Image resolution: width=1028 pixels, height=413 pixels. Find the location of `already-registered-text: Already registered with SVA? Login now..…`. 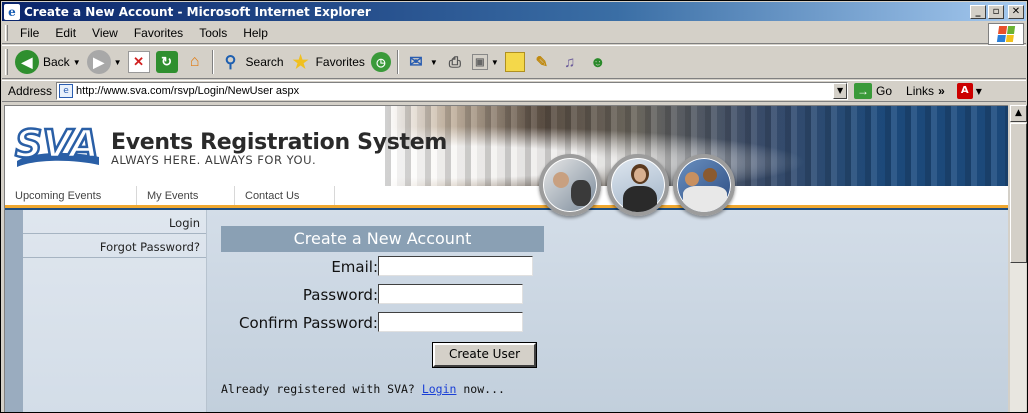

already-registered-text: Already registered with SVA? Login now..… is located at coordinates (363, 389).